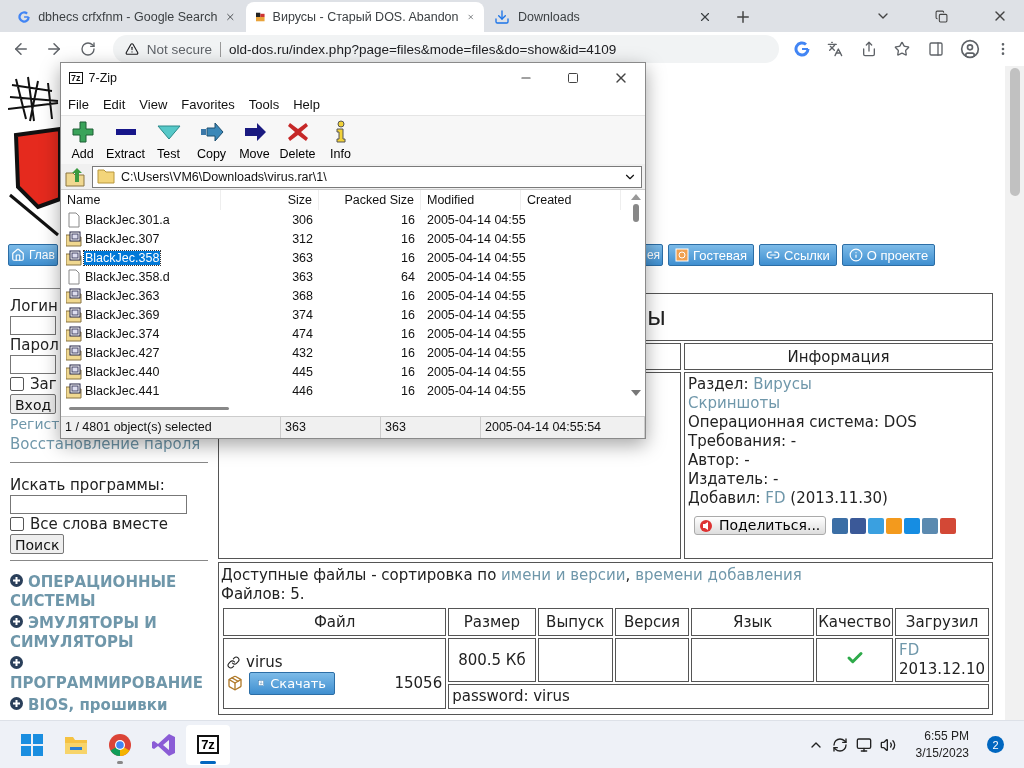 Image resolution: width=1024 pixels, height=768 pixels. What do you see at coordinates (344, 276) in the screenshot?
I see `file-row: BlackJec.358.d 363 64 2005-04-14 04:55` at bounding box center [344, 276].